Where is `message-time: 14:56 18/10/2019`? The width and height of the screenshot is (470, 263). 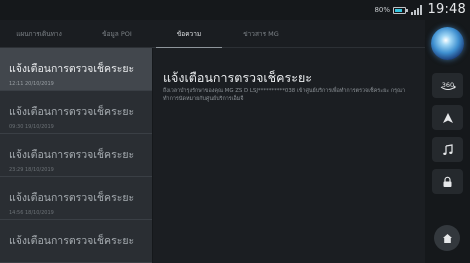
message-time: 14:56 18/10/2019 is located at coordinates (31, 213).